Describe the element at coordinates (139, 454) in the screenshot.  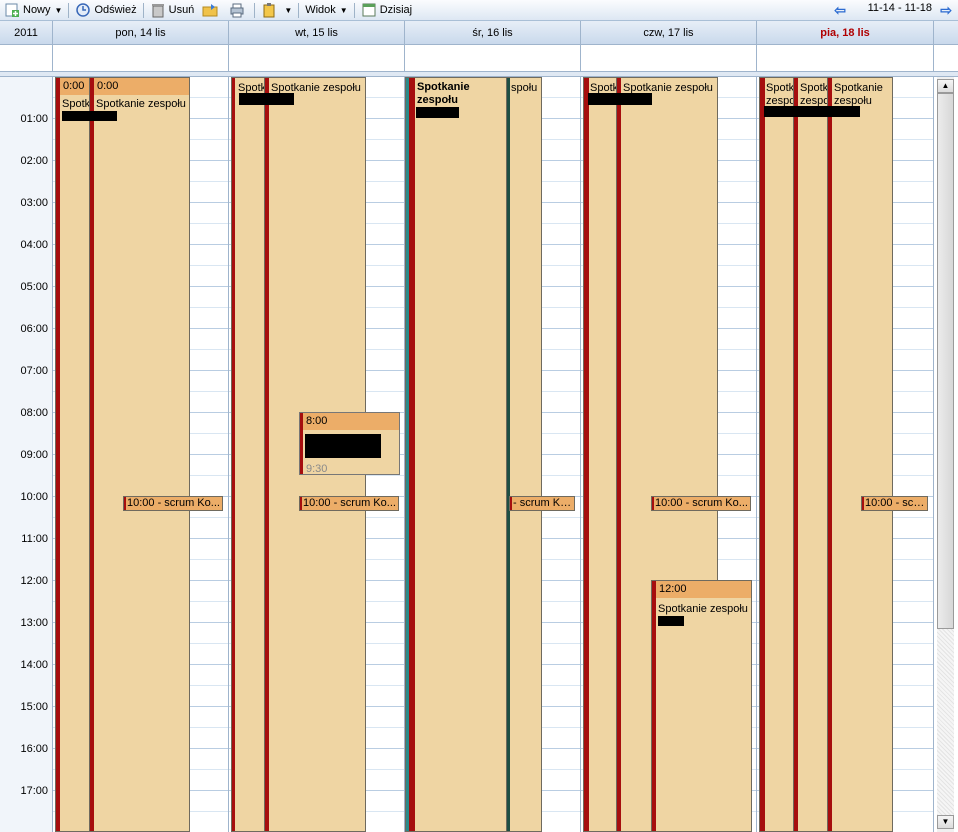
I see `event-block: 0:00 Spotkanie zespołu` at that location.